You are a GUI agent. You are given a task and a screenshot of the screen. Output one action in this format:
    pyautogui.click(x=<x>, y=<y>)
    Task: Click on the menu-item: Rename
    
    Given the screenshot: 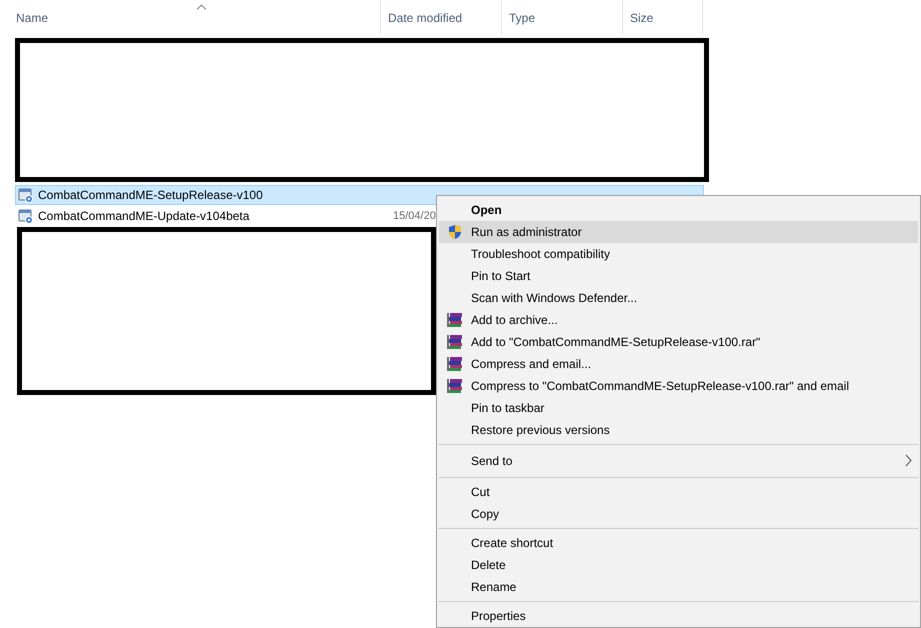 What is the action you would take?
    pyautogui.click(x=678, y=587)
    